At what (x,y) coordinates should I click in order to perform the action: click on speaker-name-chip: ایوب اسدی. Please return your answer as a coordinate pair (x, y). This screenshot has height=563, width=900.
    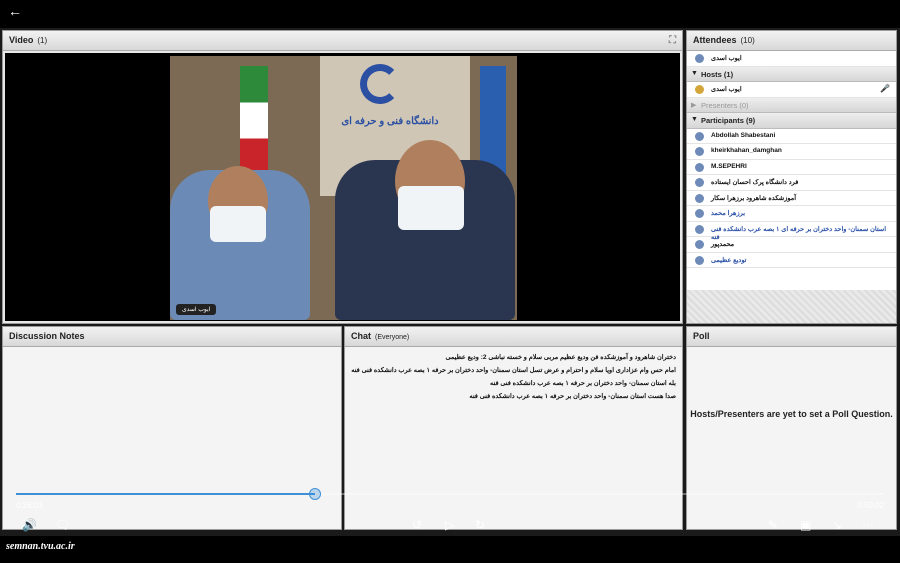
    Looking at the image, I should click on (196, 309).